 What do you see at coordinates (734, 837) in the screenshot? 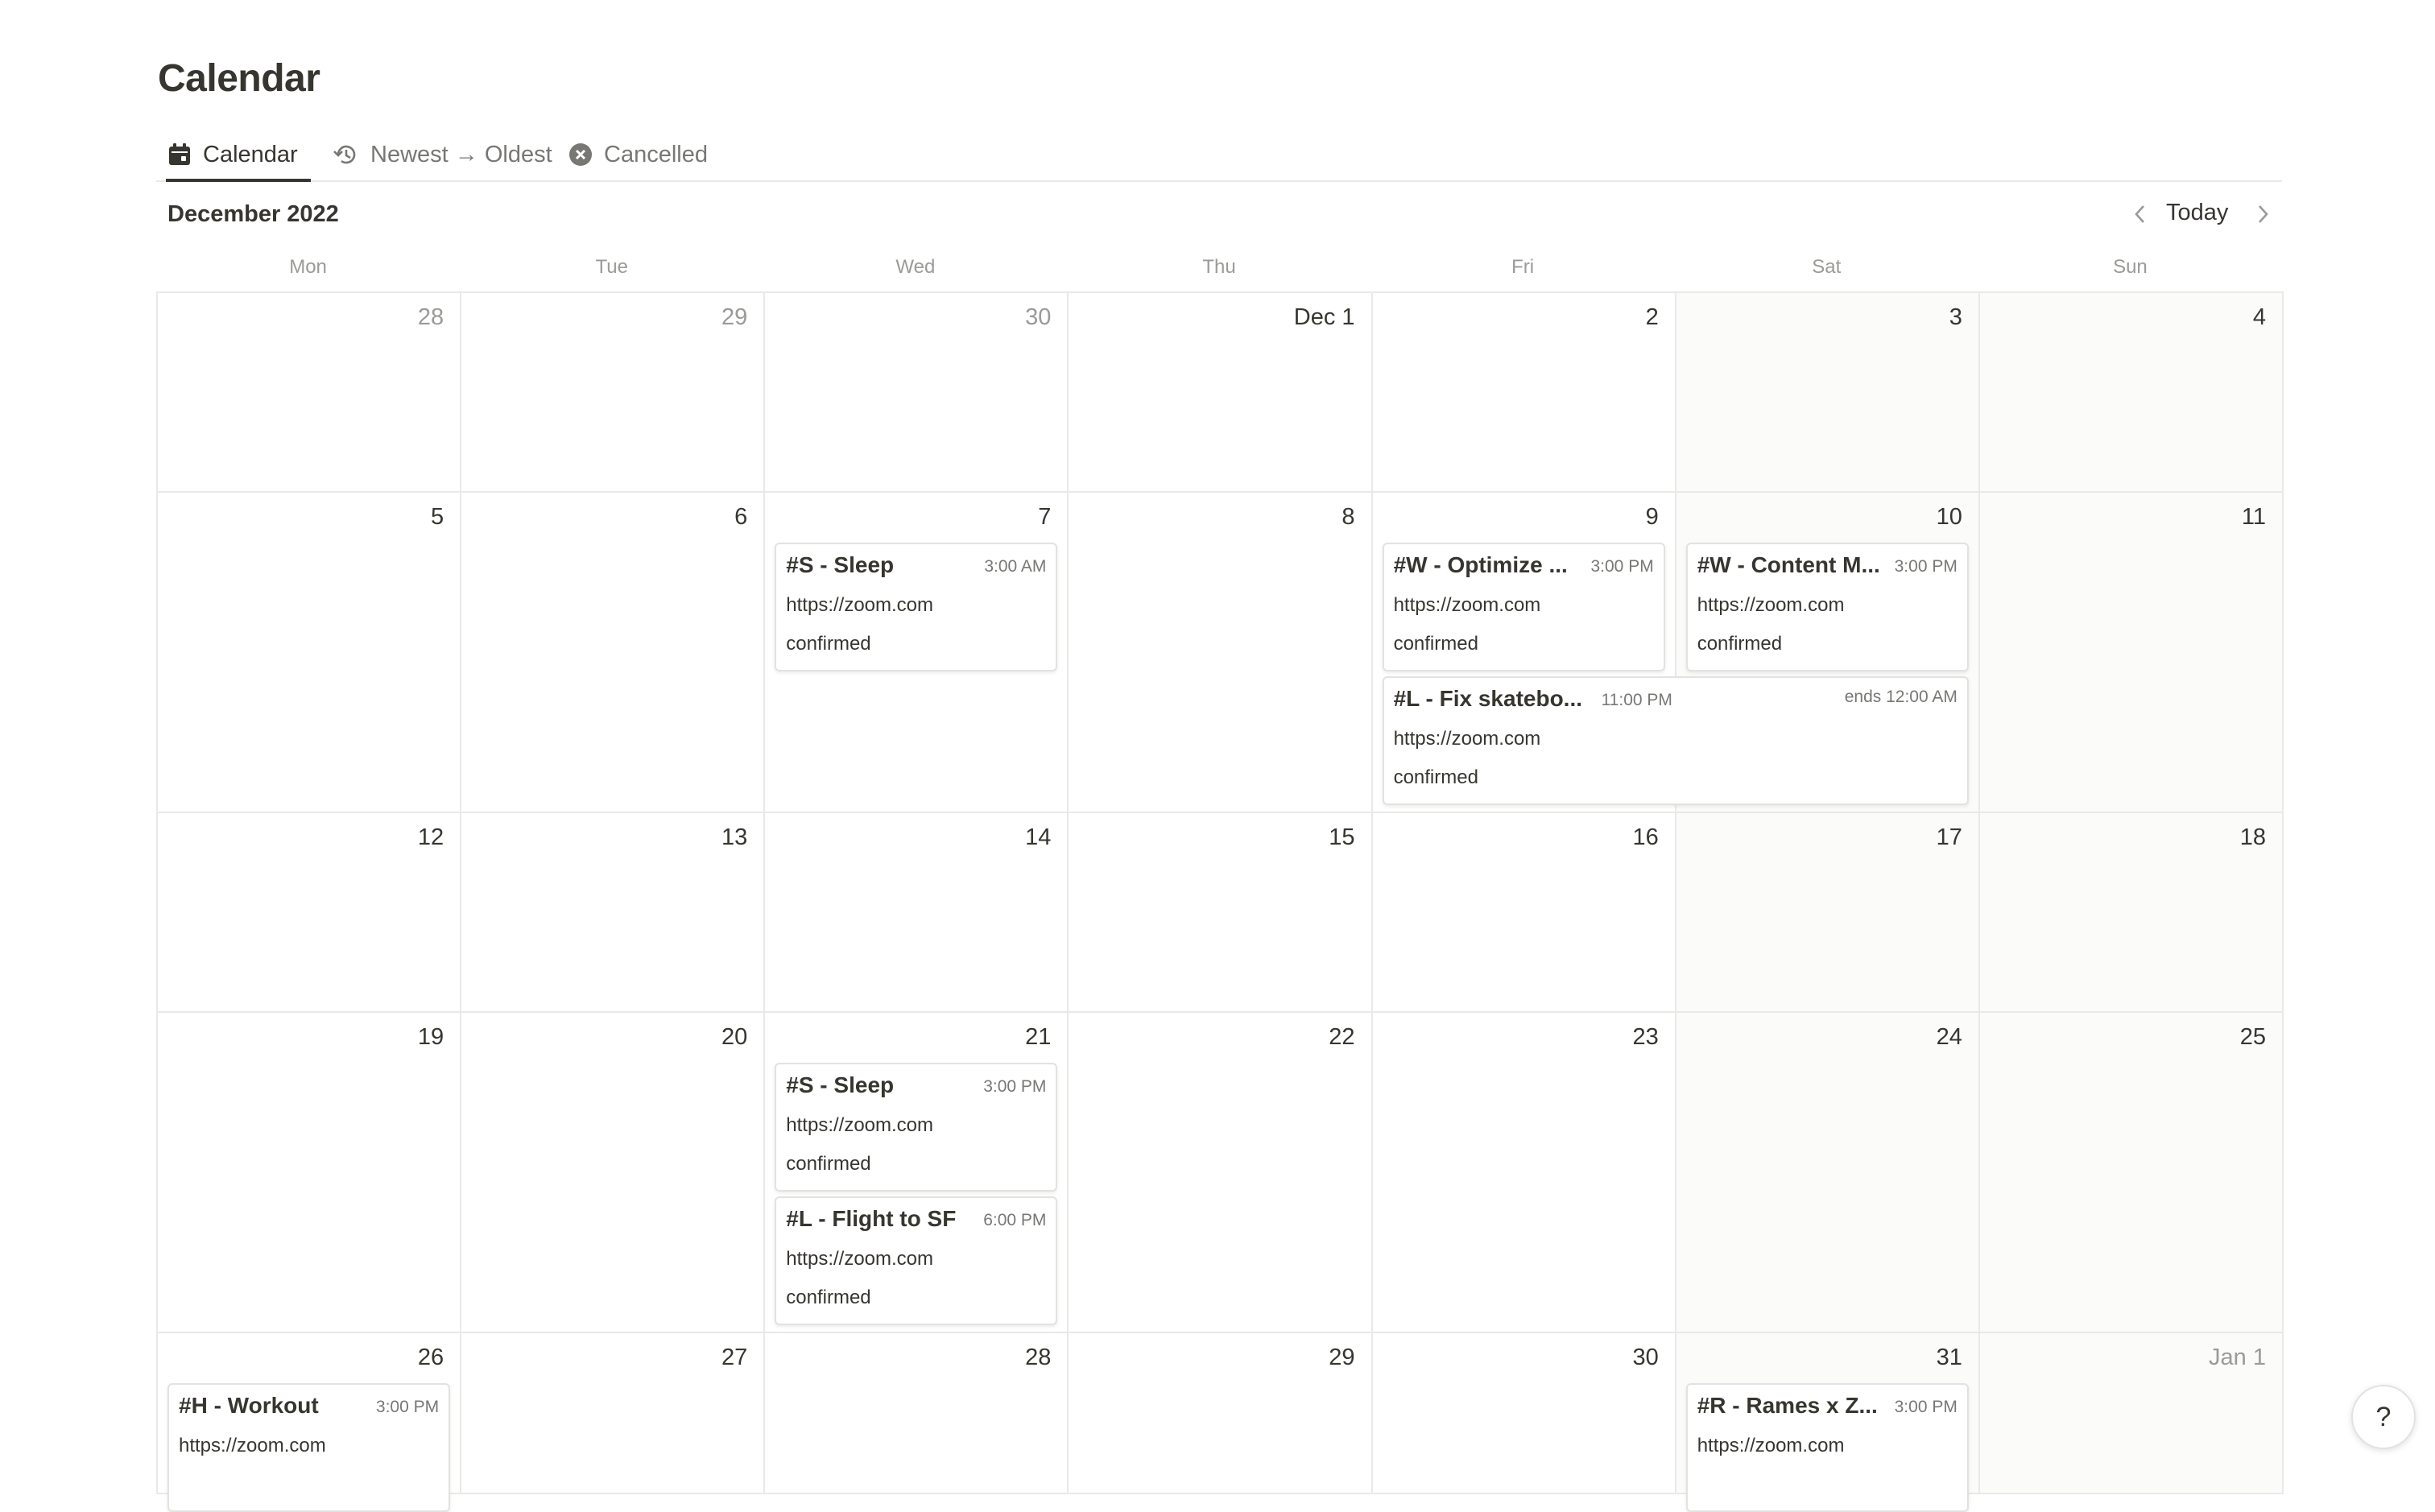
I see `day-number: 13` at bounding box center [734, 837].